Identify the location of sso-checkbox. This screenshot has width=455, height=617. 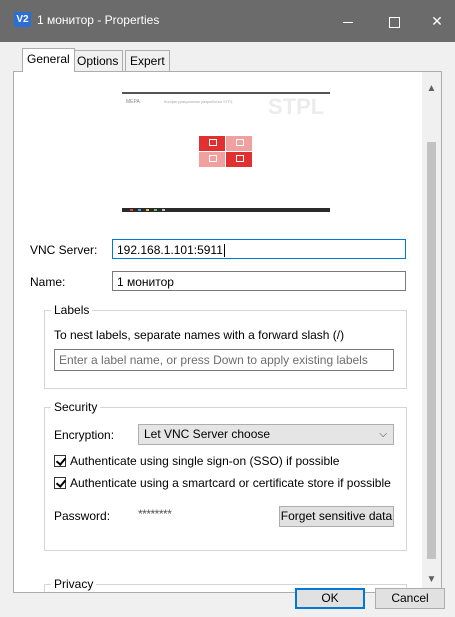
(60, 461).